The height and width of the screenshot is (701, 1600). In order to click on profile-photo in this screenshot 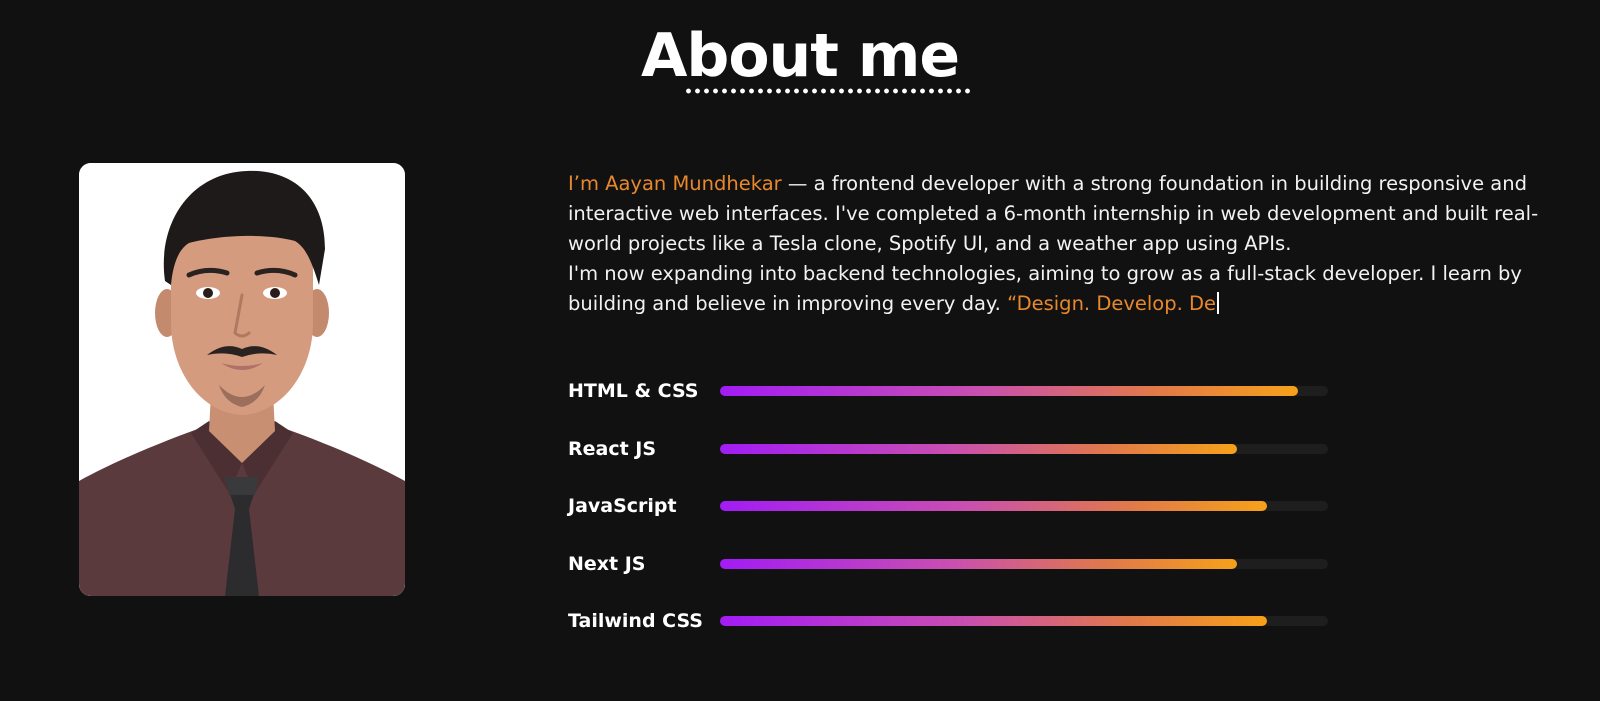, I will do `click(242, 379)`.